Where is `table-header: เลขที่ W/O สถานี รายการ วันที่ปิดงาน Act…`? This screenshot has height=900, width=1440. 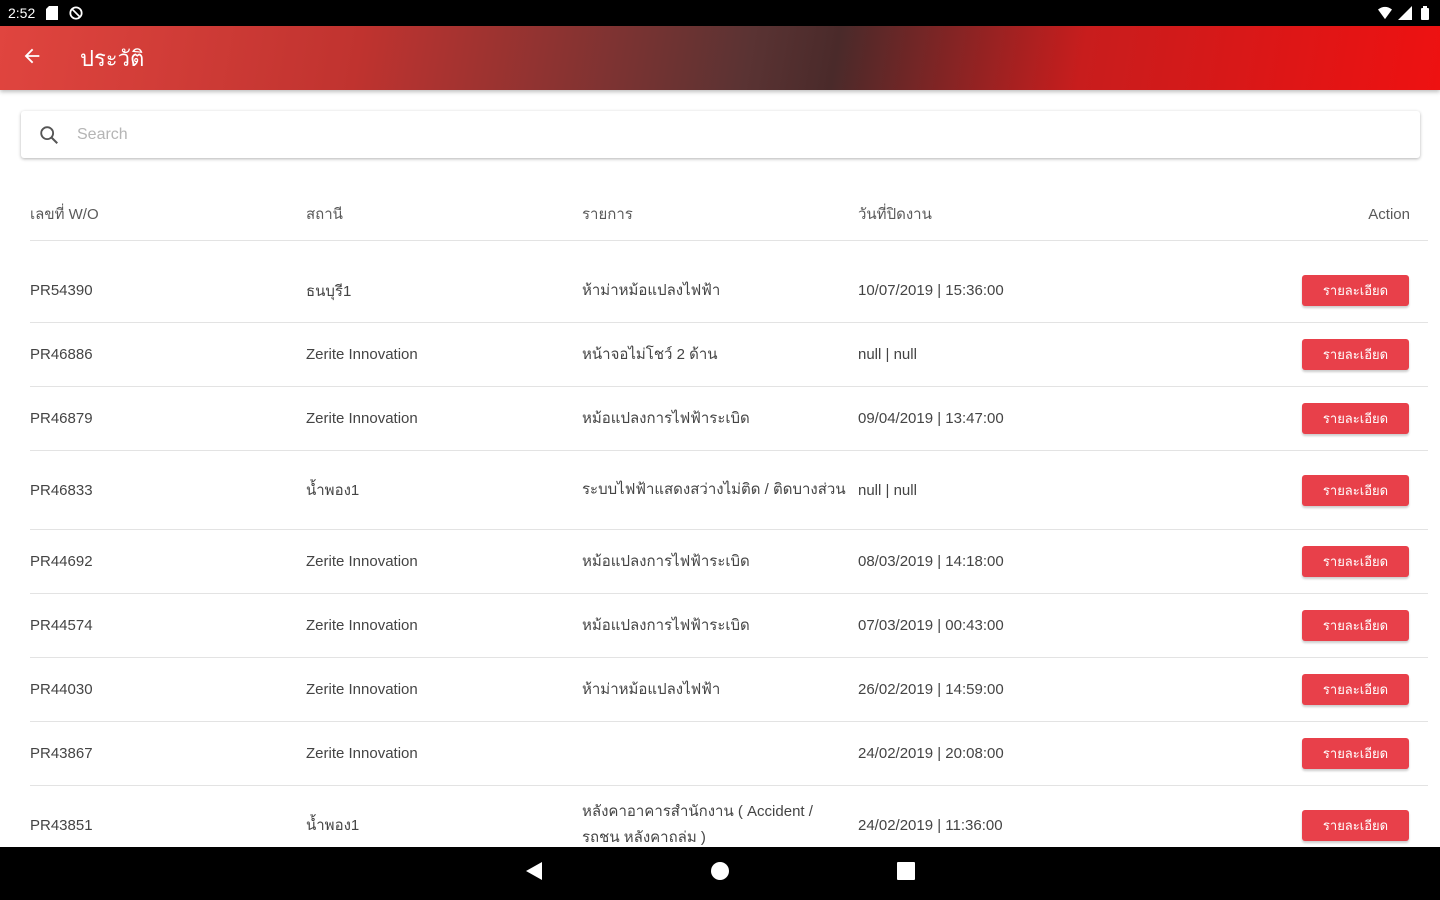 table-header: เลขที่ W/O สถานี รายการ วันที่ปิดงาน Act… is located at coordinates (729, 214).